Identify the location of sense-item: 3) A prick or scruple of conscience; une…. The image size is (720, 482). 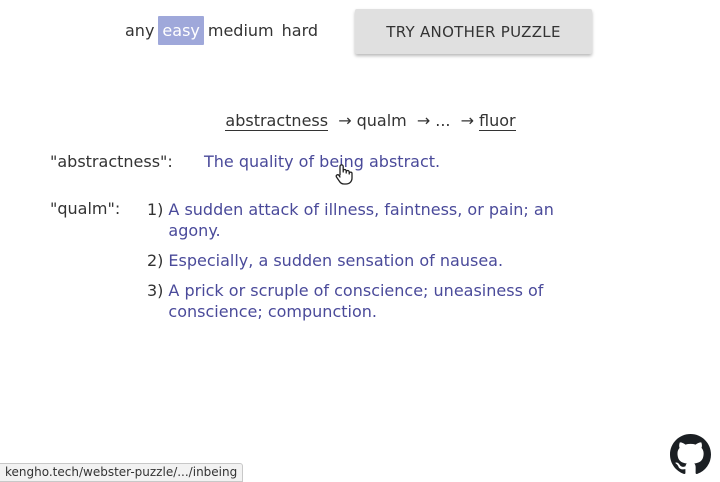
(377, 301).